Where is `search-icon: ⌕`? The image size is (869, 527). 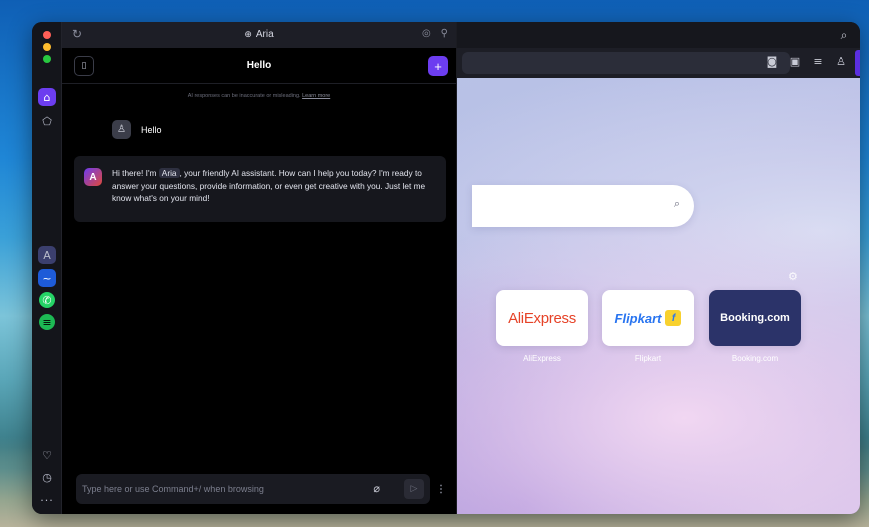 search-icon: ⌕ is located at coordinates (677, 204).